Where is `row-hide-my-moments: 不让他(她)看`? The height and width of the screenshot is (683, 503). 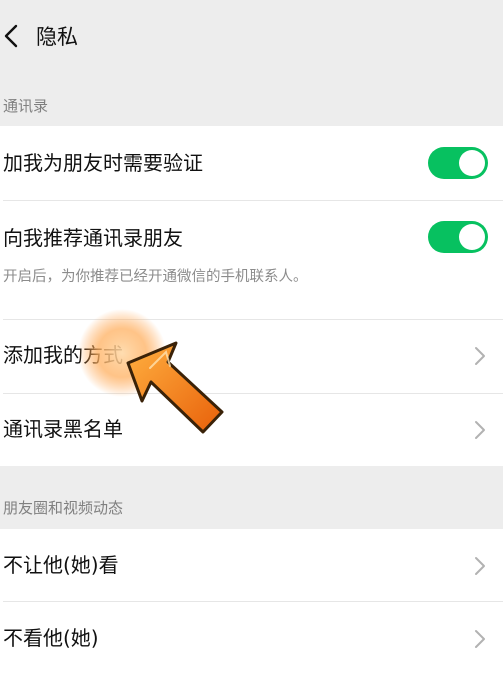
row-hide-my-moments: 不让他(她)看 is located at coordinates (251, 565).